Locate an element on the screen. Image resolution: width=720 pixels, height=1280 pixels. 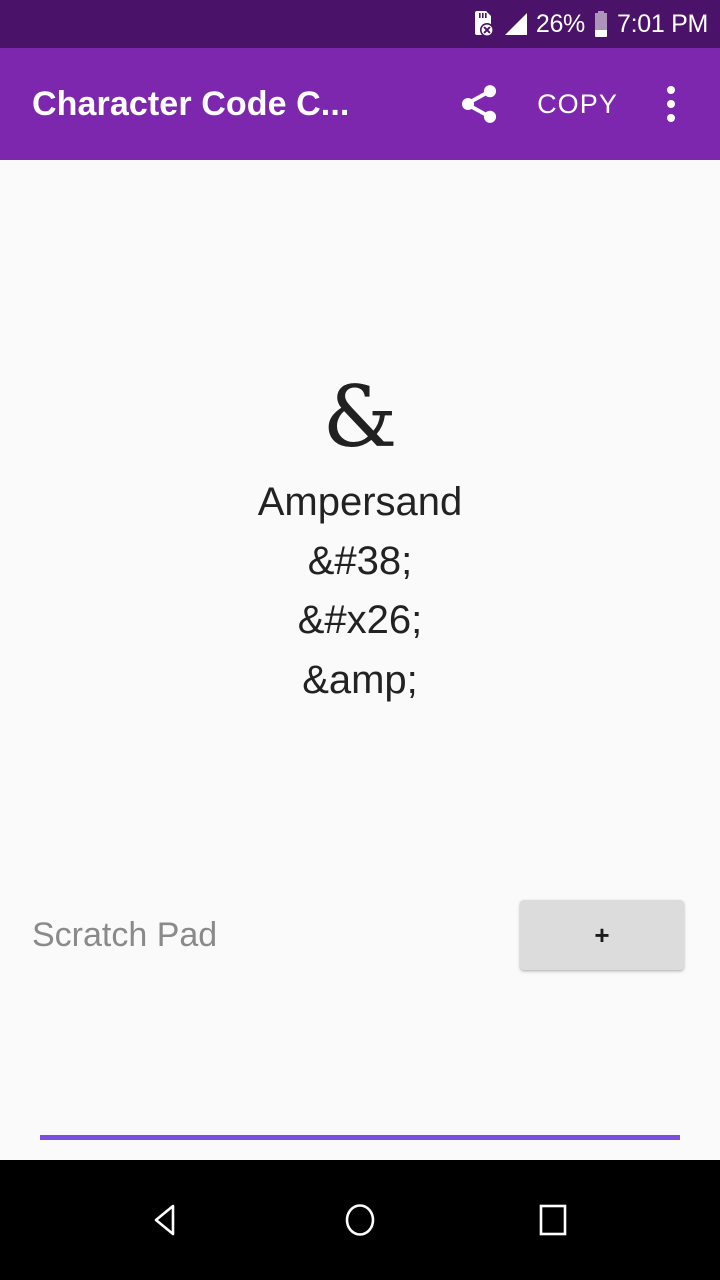
scratch-pad-underline is located at coordinates (360, 1137).